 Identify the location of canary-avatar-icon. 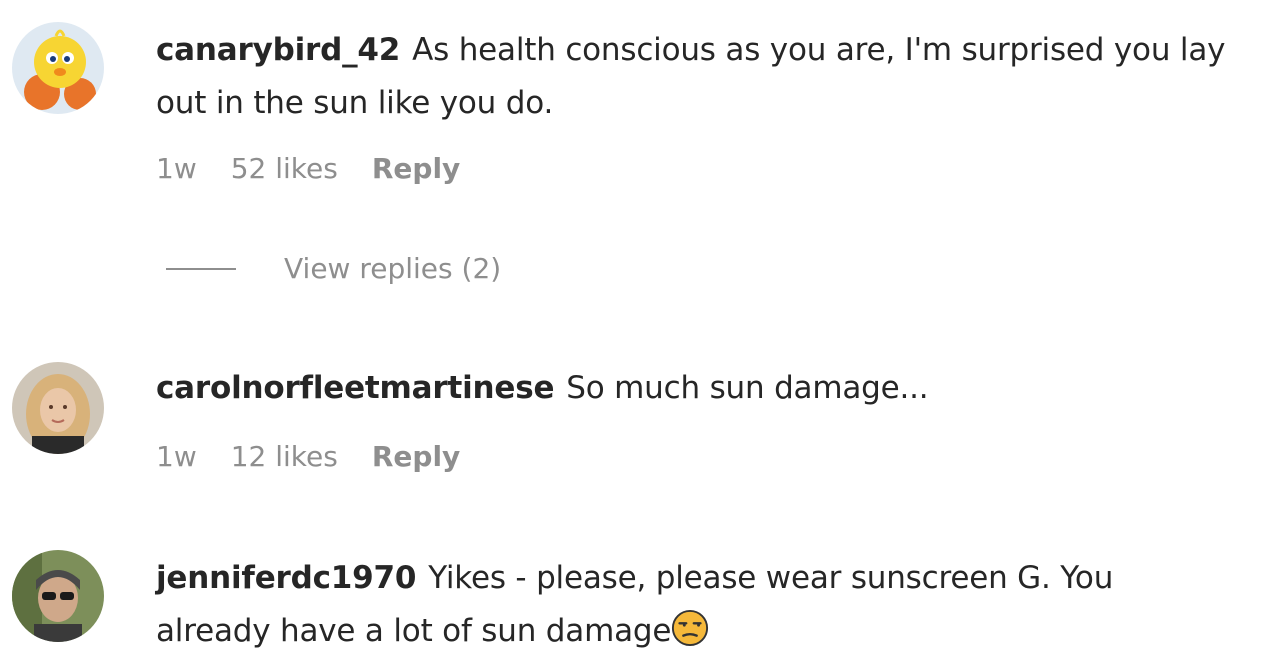
(58, 68).